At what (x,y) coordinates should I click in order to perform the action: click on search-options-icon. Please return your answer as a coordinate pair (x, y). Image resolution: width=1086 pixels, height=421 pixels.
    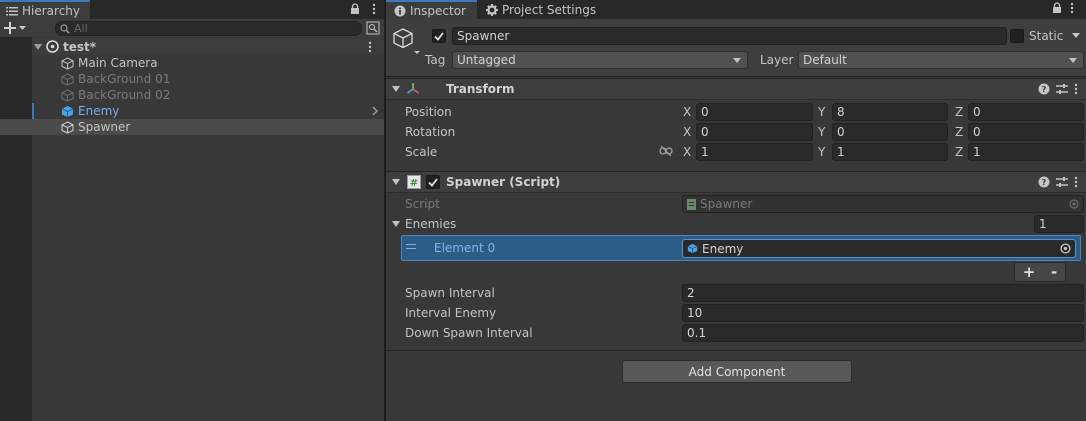
    Looking at the image, I should click on (373, 28).